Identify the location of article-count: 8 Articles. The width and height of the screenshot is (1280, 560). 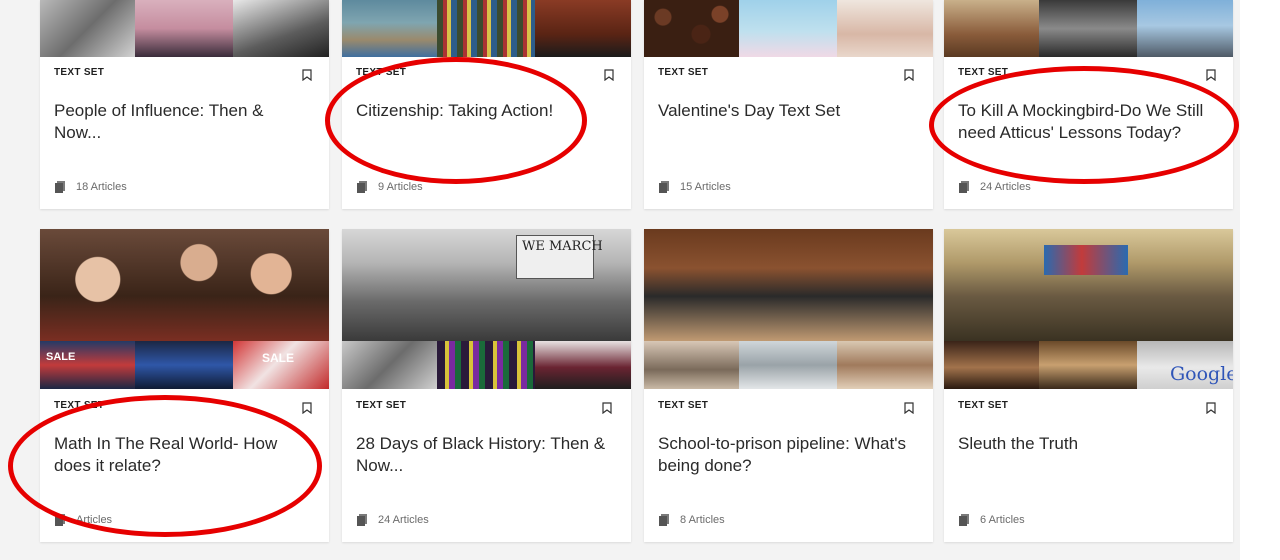
(691, 520).